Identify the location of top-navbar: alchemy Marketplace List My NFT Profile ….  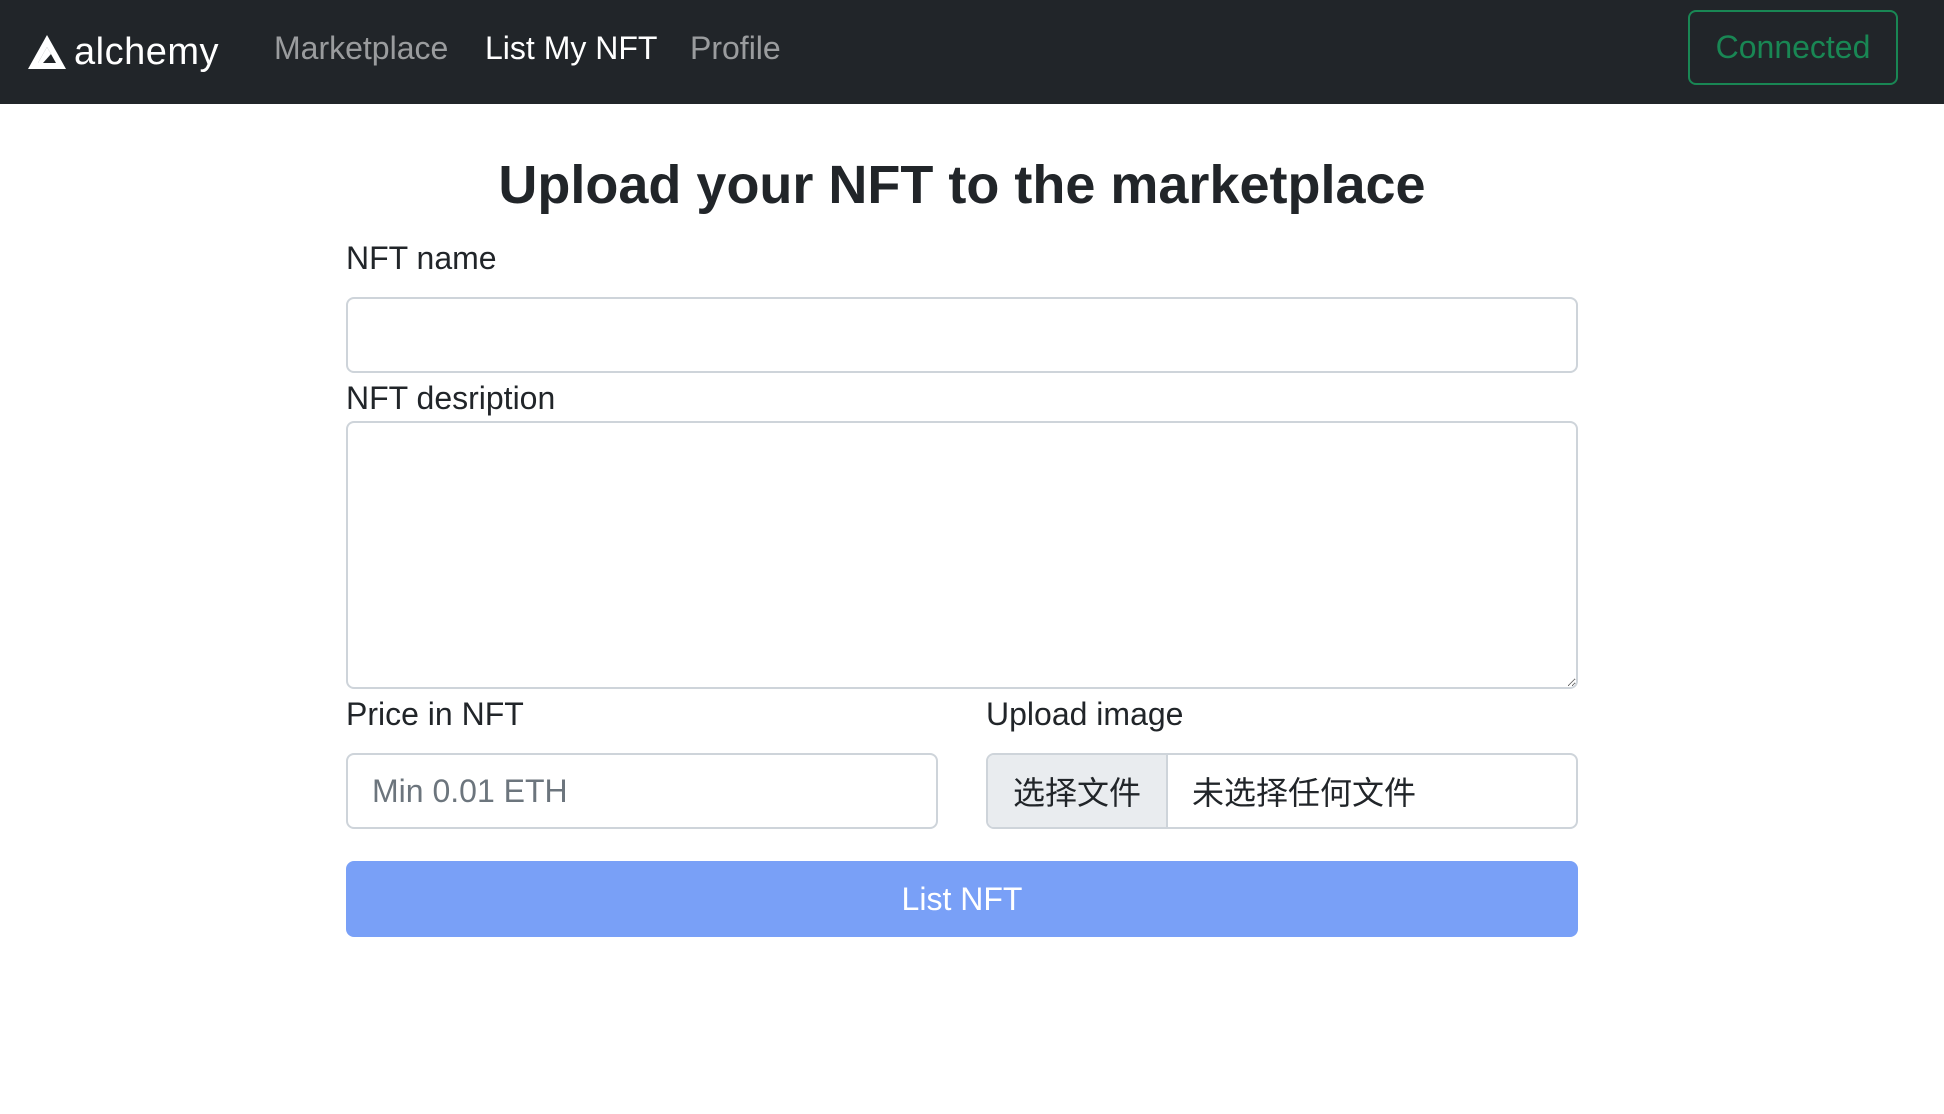
(972, 52).